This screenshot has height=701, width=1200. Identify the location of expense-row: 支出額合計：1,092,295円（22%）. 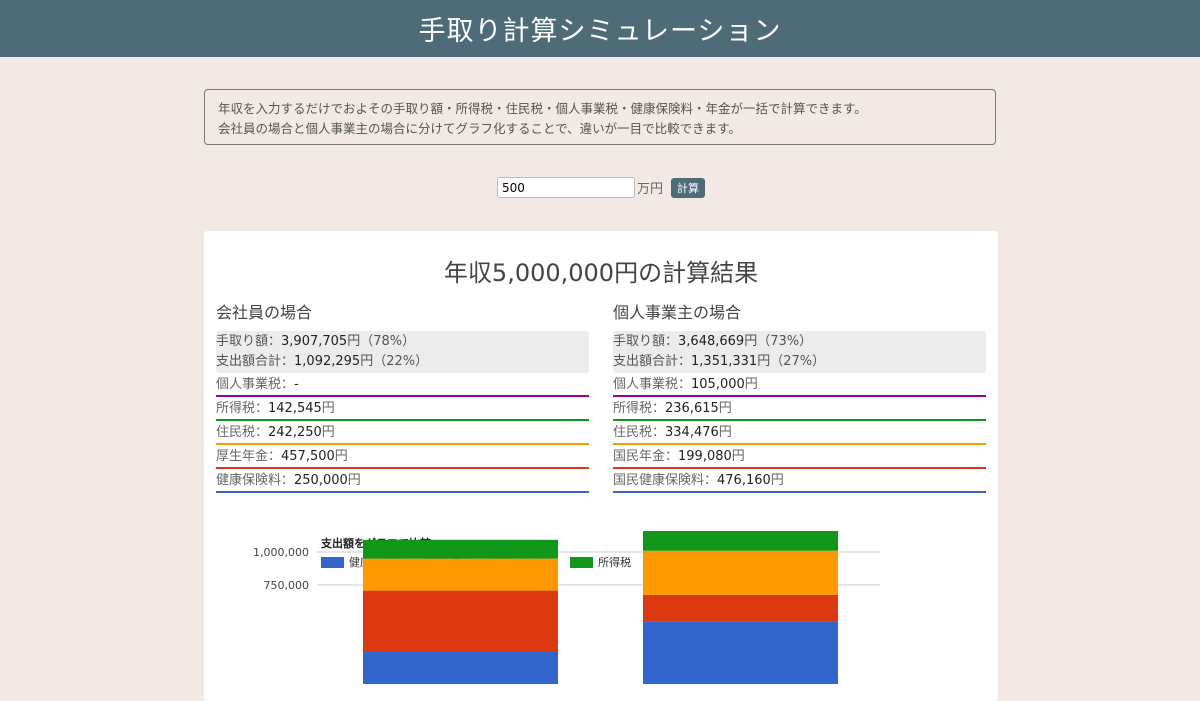
(402, 362).